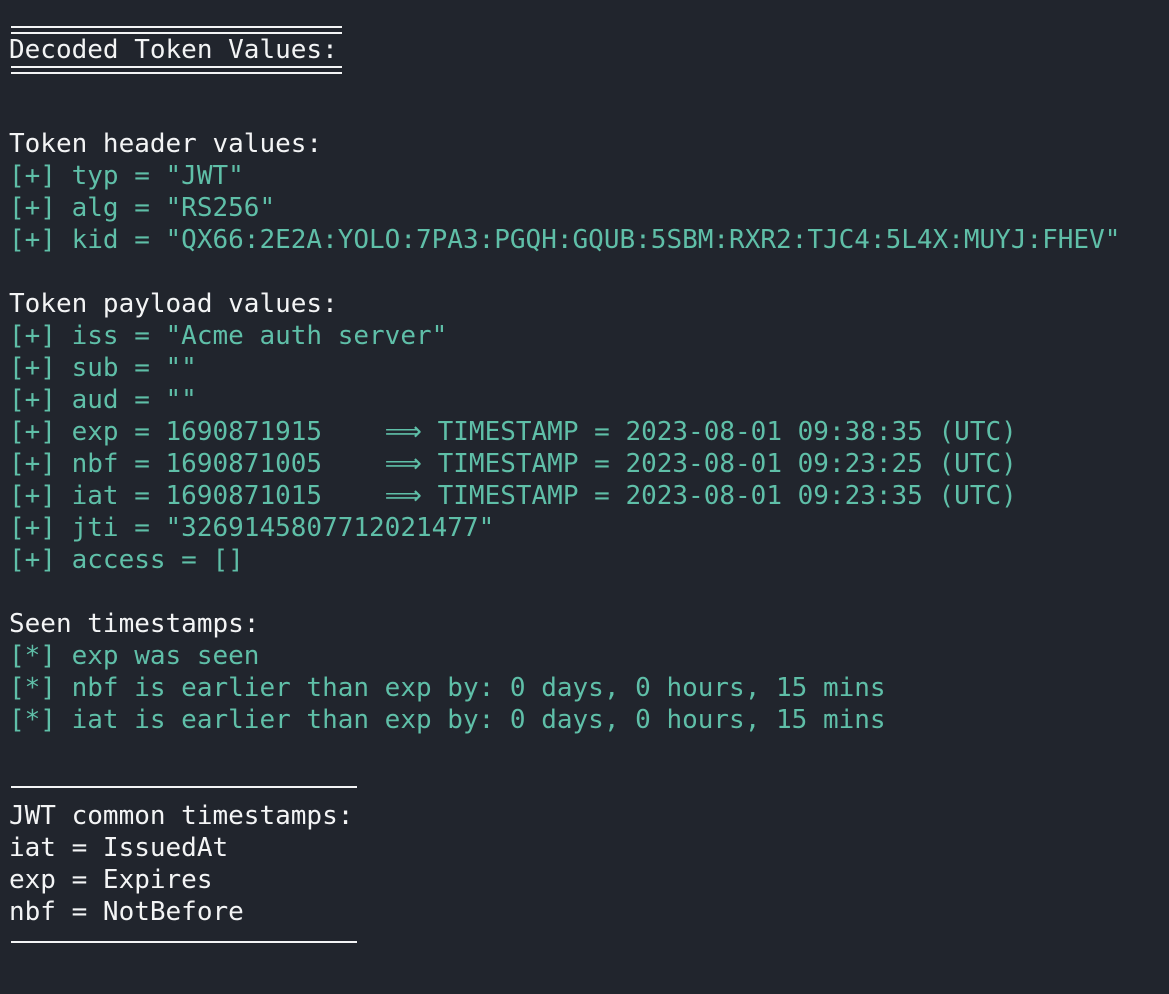 The width and height of the screenshot is (1169, 994). I want to click on legend-line-iat: iat = IssuedAt, so click(119, 848).